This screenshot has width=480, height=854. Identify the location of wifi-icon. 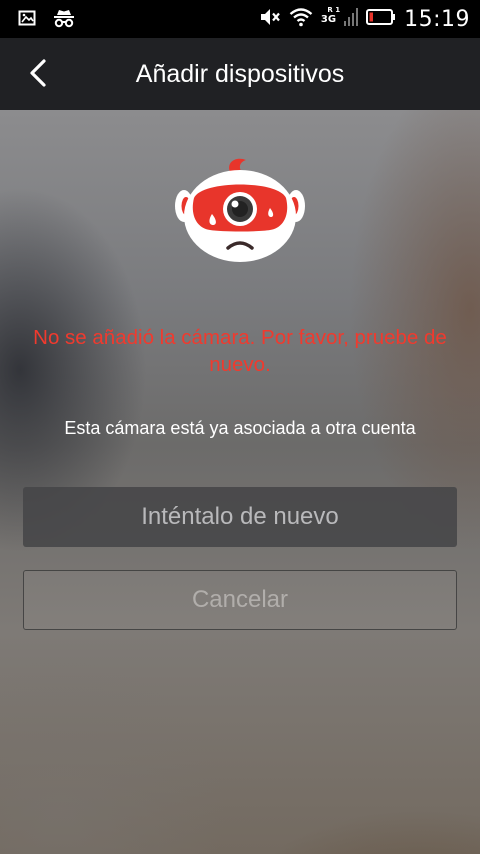
(301, 19).